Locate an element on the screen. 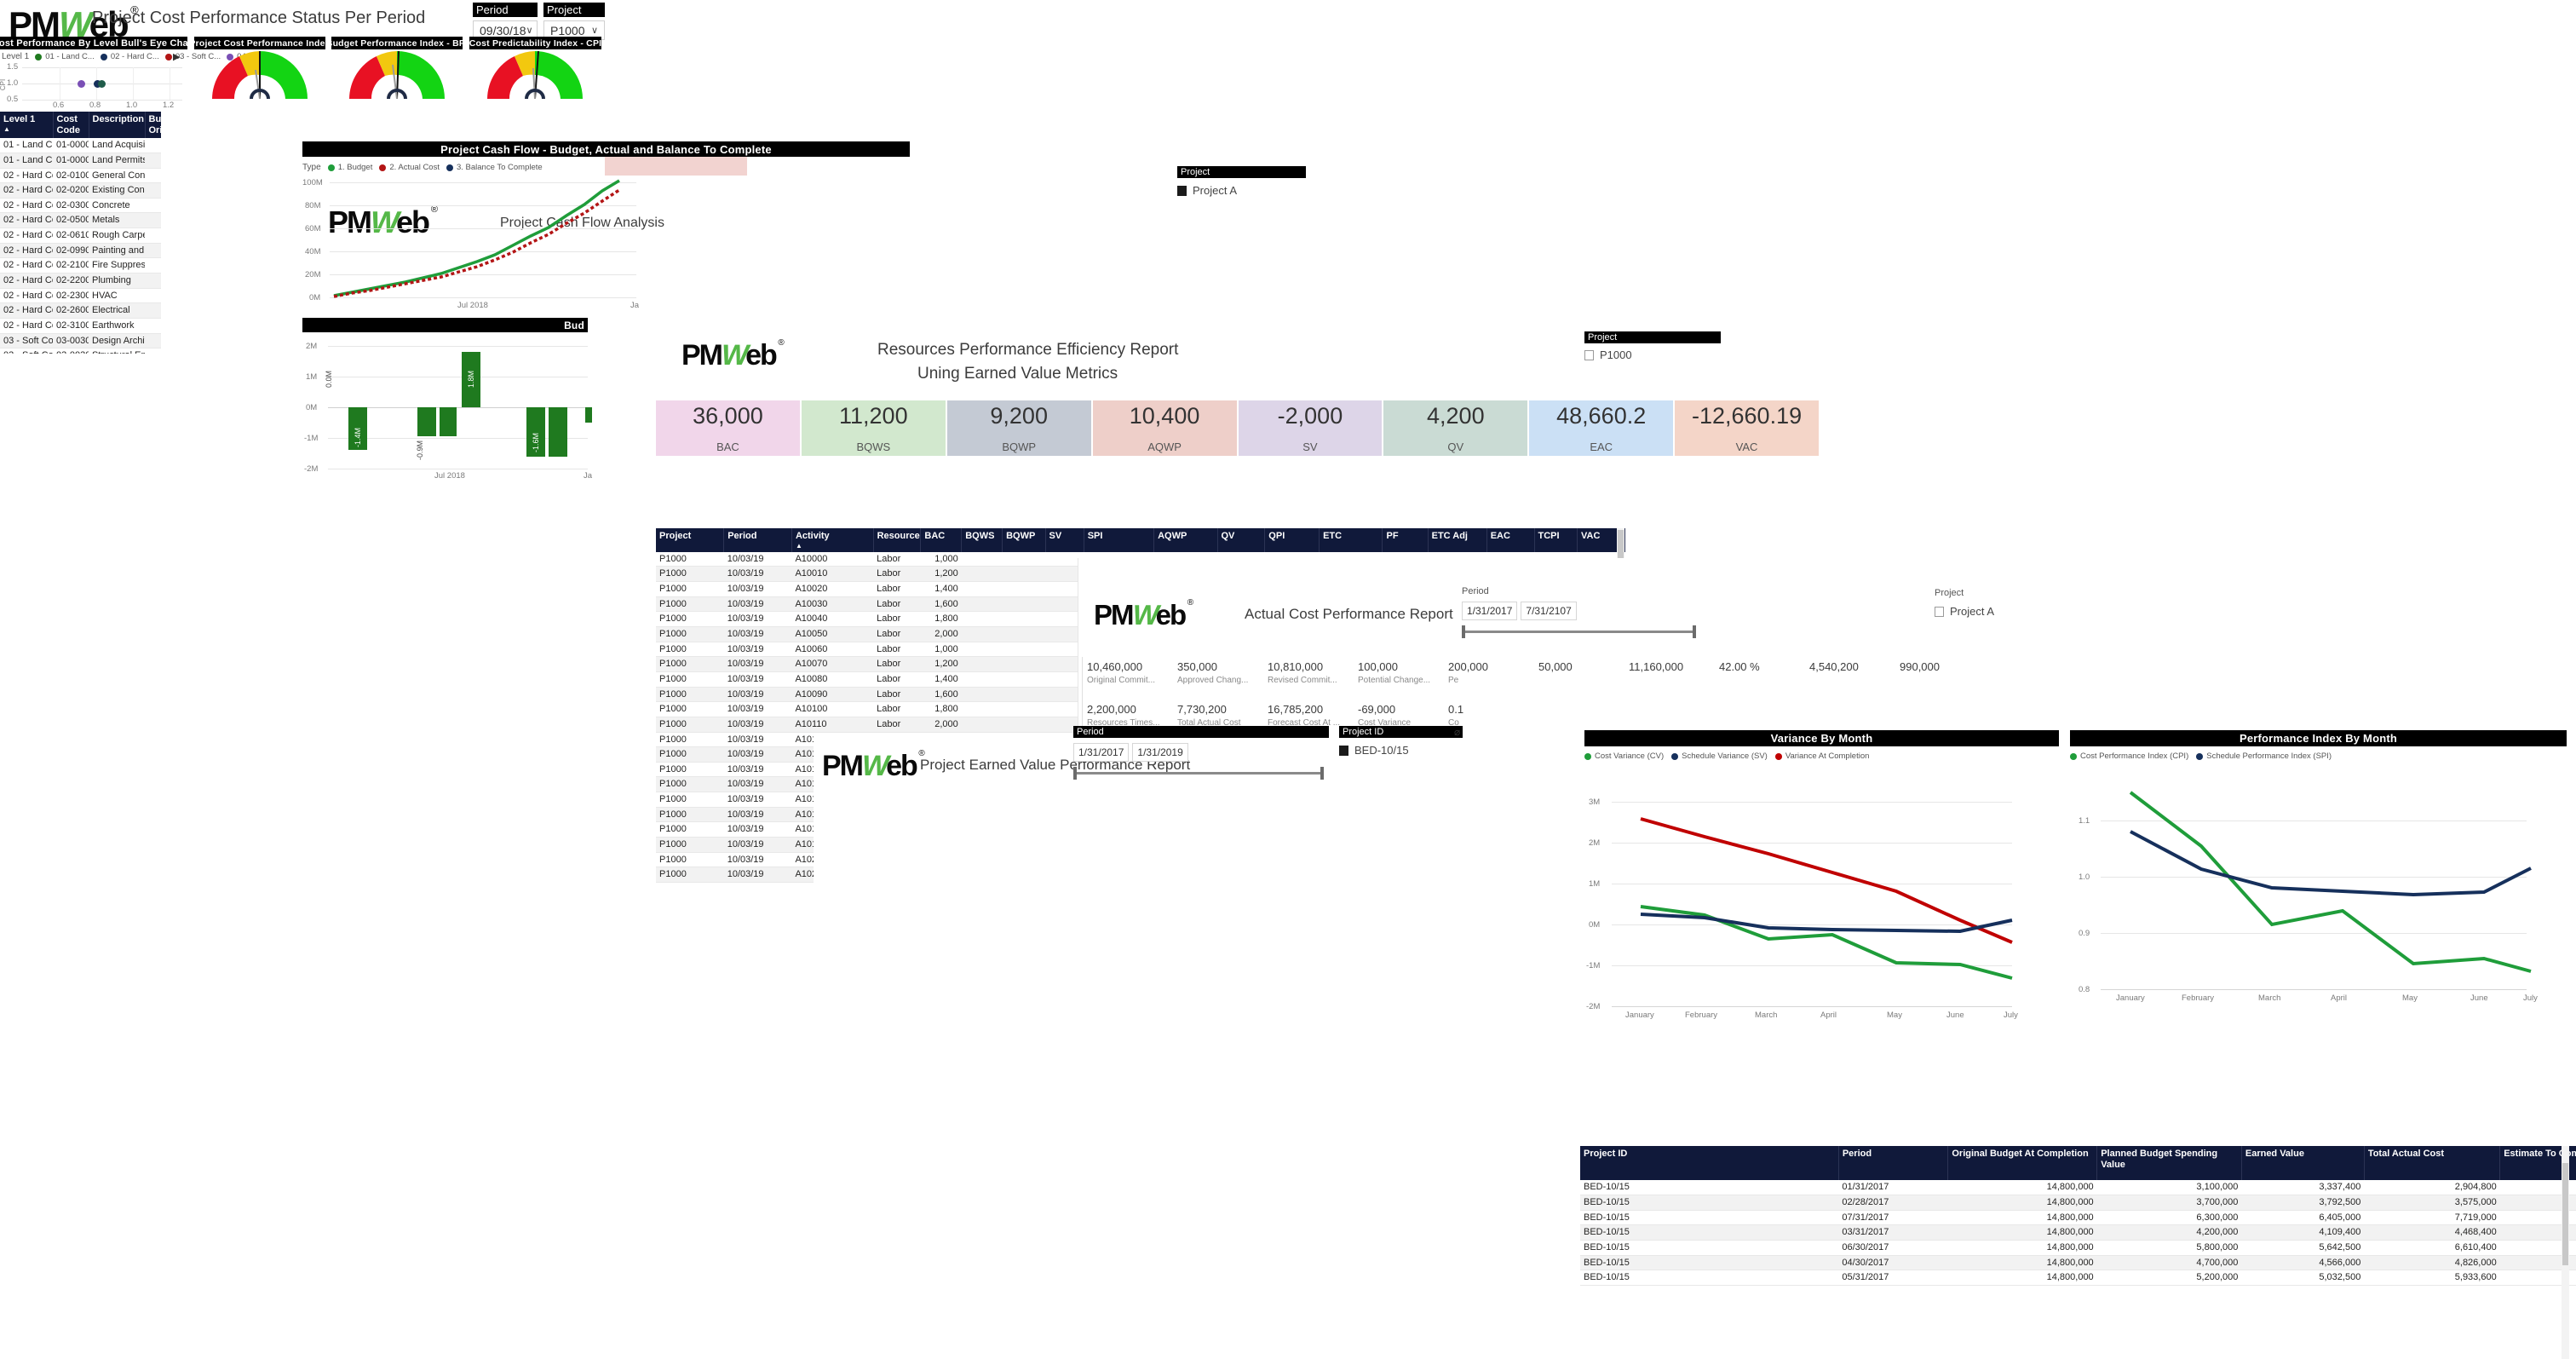 Image resolution: width=2576 pixels, height=1359 pixels. period-to-input: 7/31/2107 is located at coordinates (1549, 611).